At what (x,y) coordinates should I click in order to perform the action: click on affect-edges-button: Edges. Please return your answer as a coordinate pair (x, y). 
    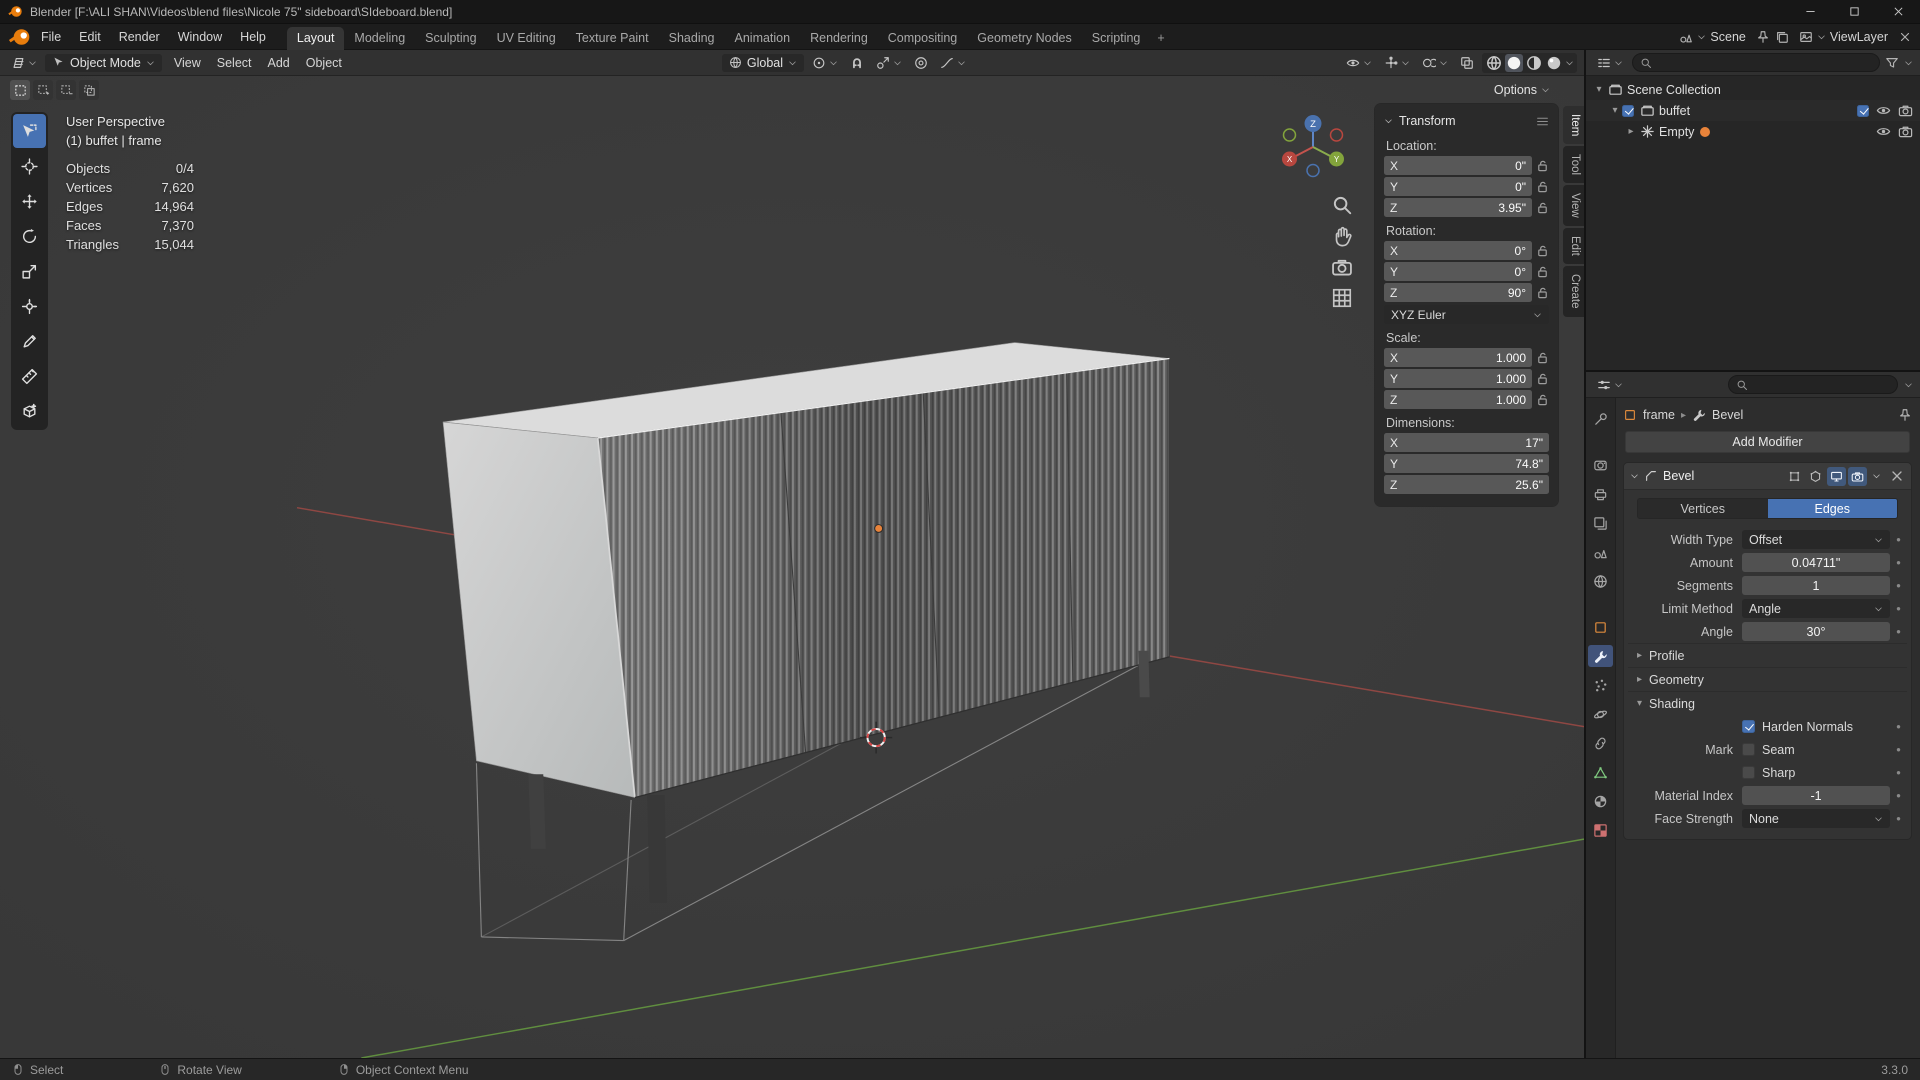
    Looking at the image, I should click on (1832, 508).